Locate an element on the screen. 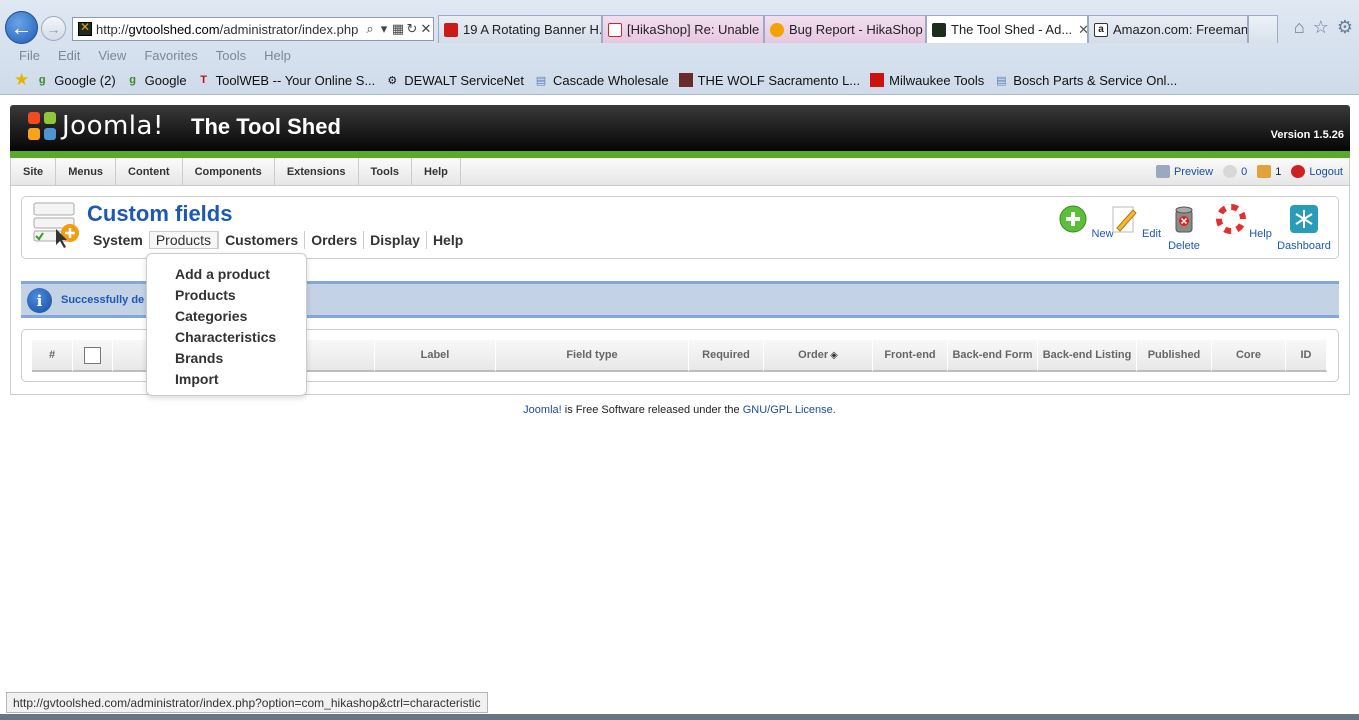 The height and width of the screenshot is (720, 1359). stop-icon: ✕ is located at coordinates (426, 29).